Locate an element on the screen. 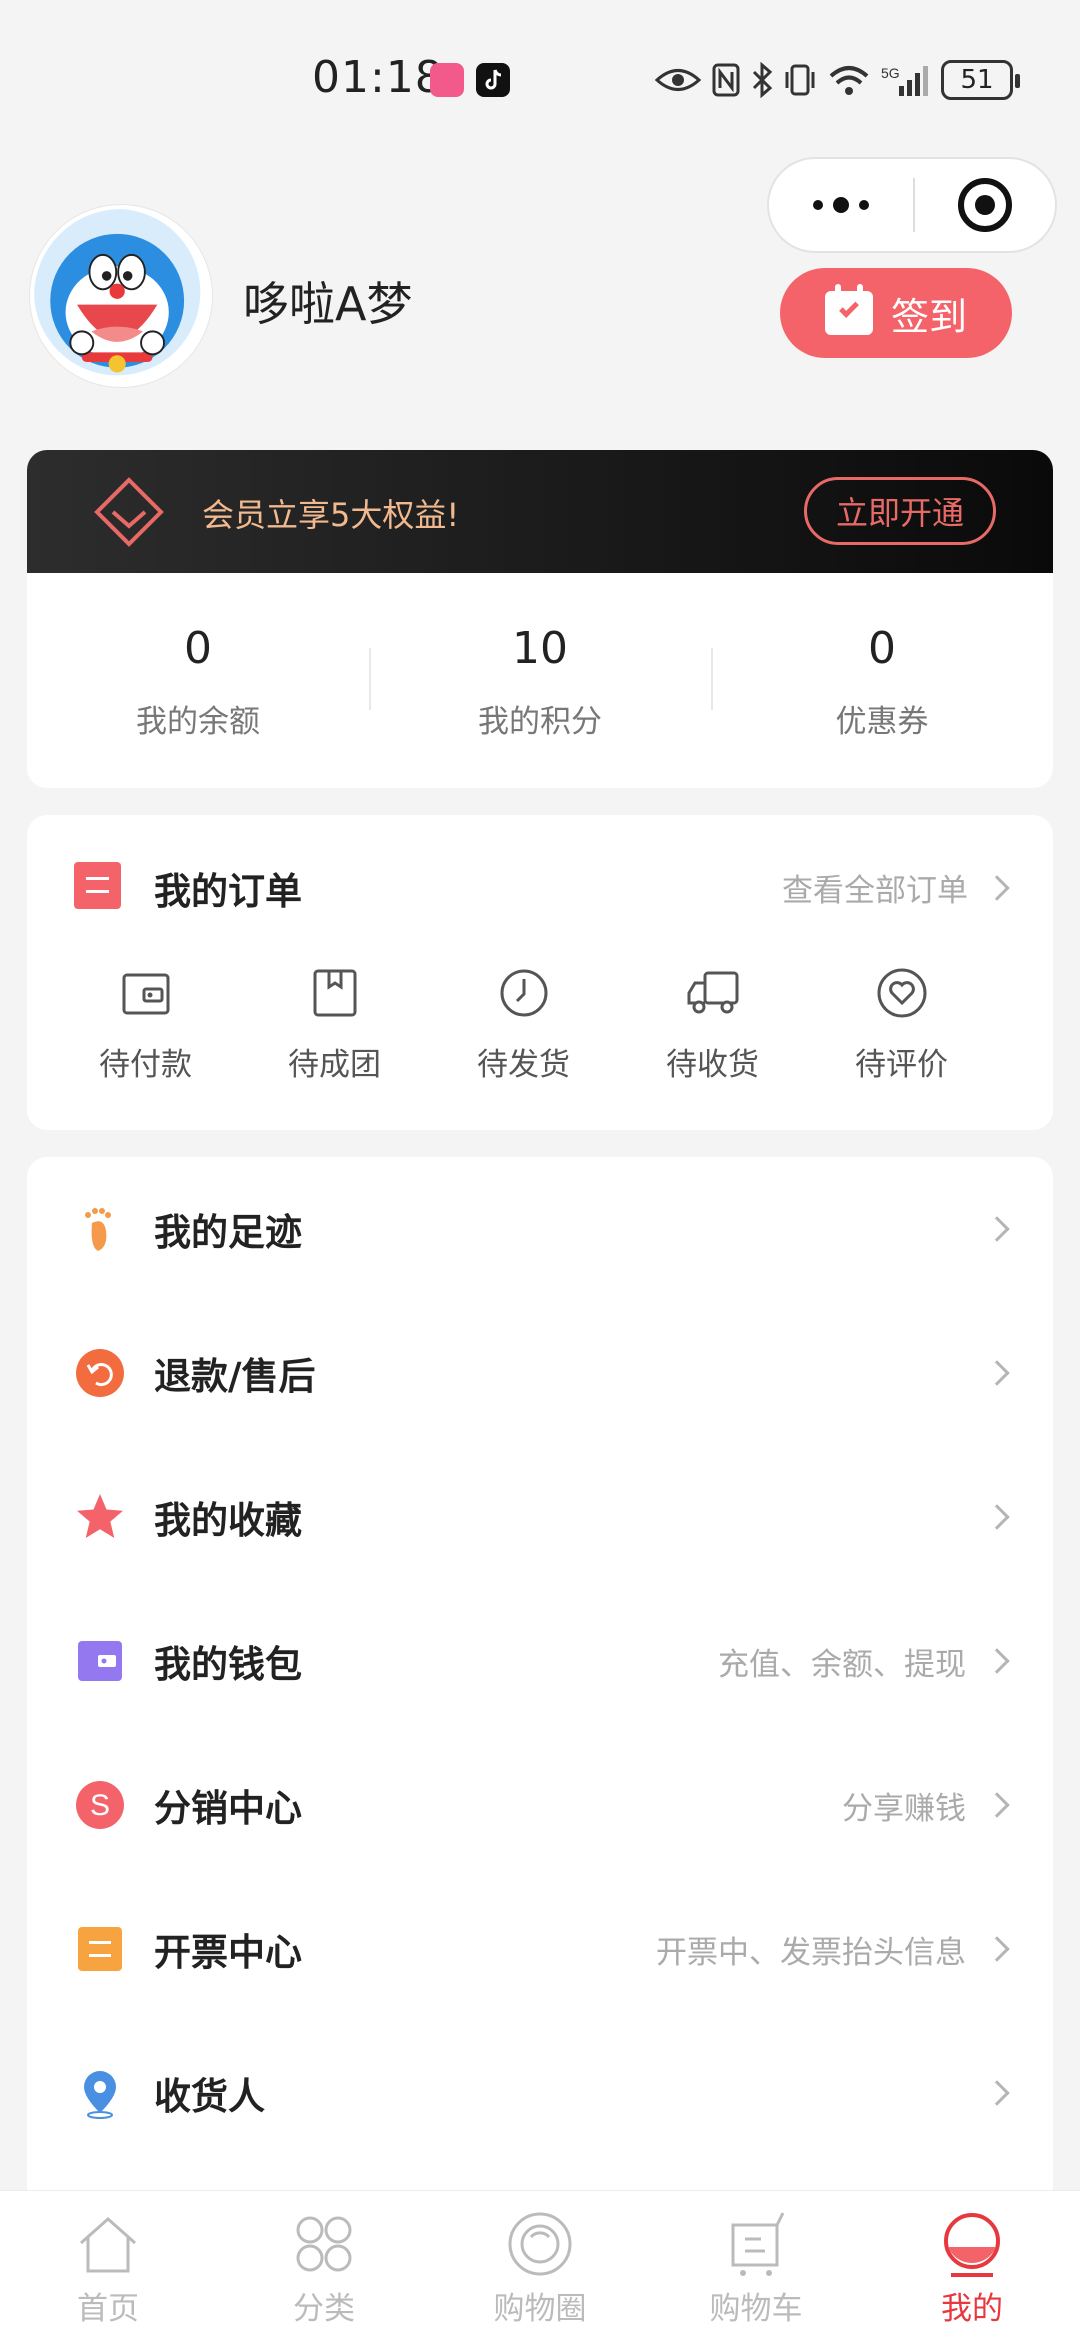  wifi-icon is located at coordinates (849, 80).